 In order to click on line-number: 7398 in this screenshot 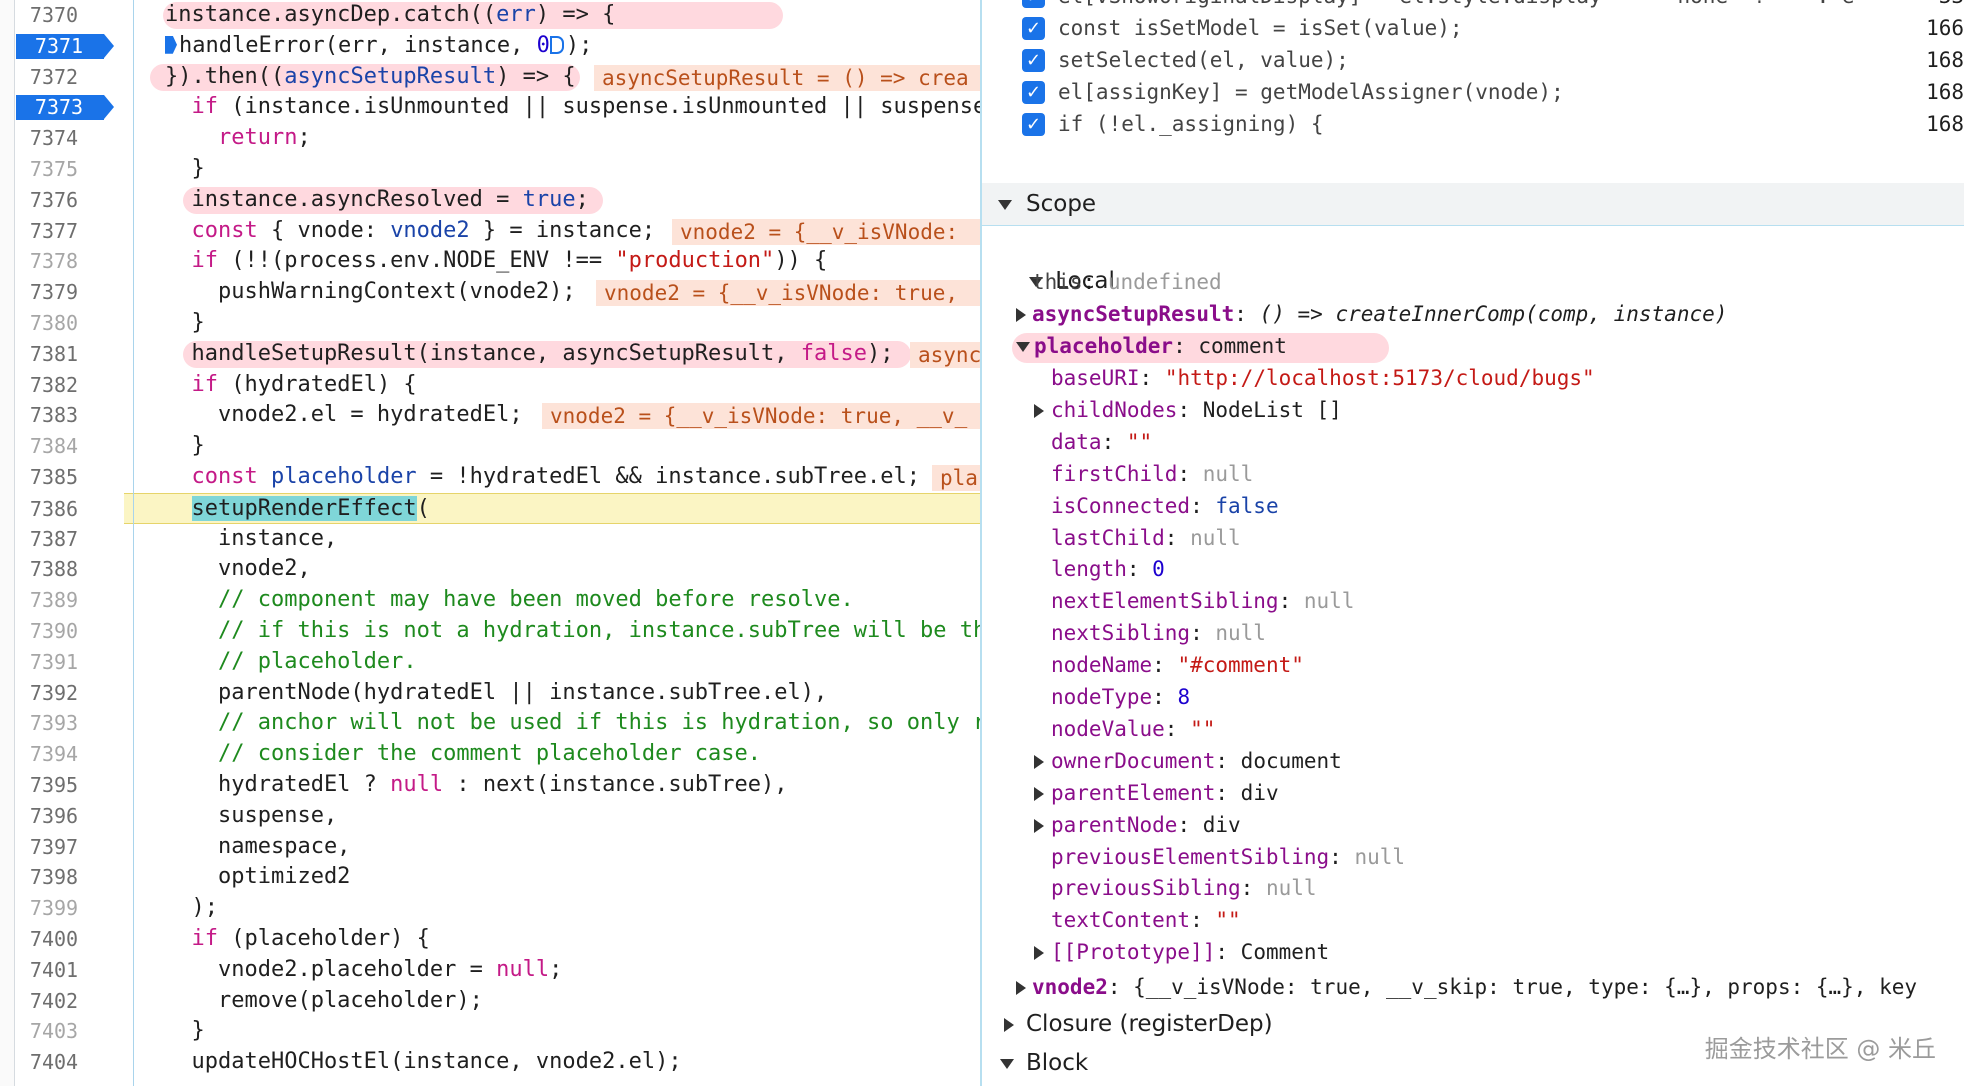, I will do `click(54, 877)`.